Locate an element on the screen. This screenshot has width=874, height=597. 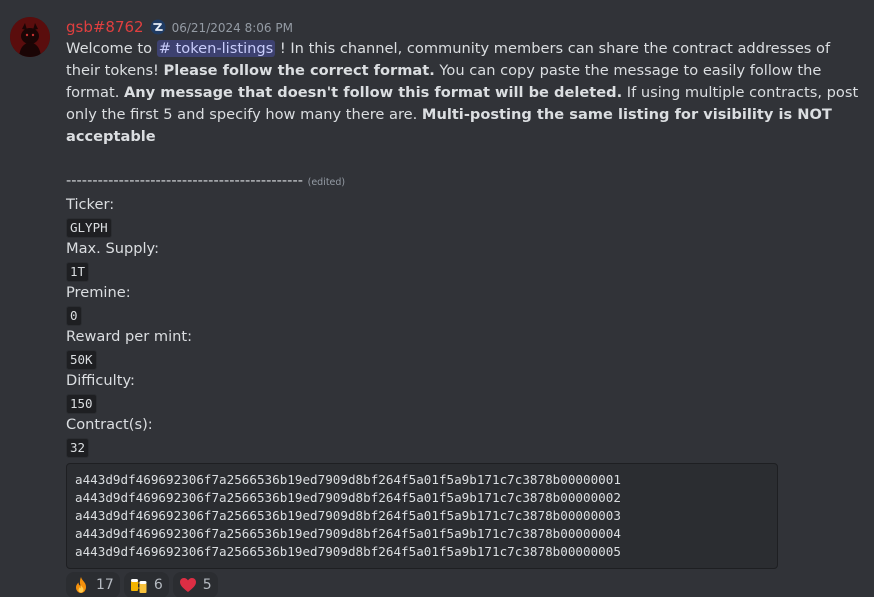
avatar is located at coordinates (30, 37).